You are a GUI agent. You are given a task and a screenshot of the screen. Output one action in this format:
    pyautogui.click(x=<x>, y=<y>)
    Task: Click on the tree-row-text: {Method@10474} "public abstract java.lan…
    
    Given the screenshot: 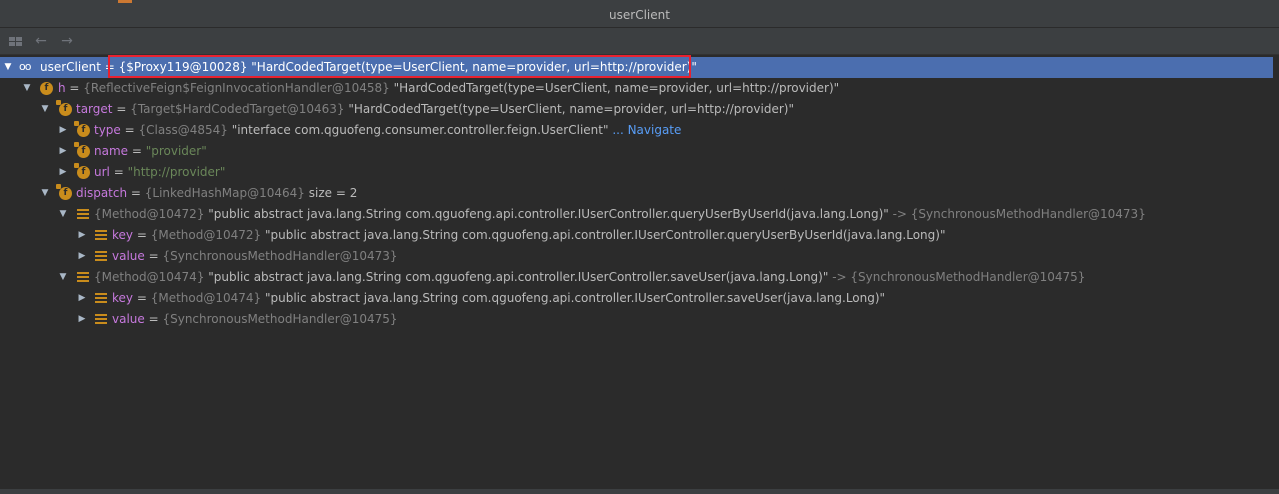 What is the action you would take?
    pyautogui.click(x=589, y=277)
    